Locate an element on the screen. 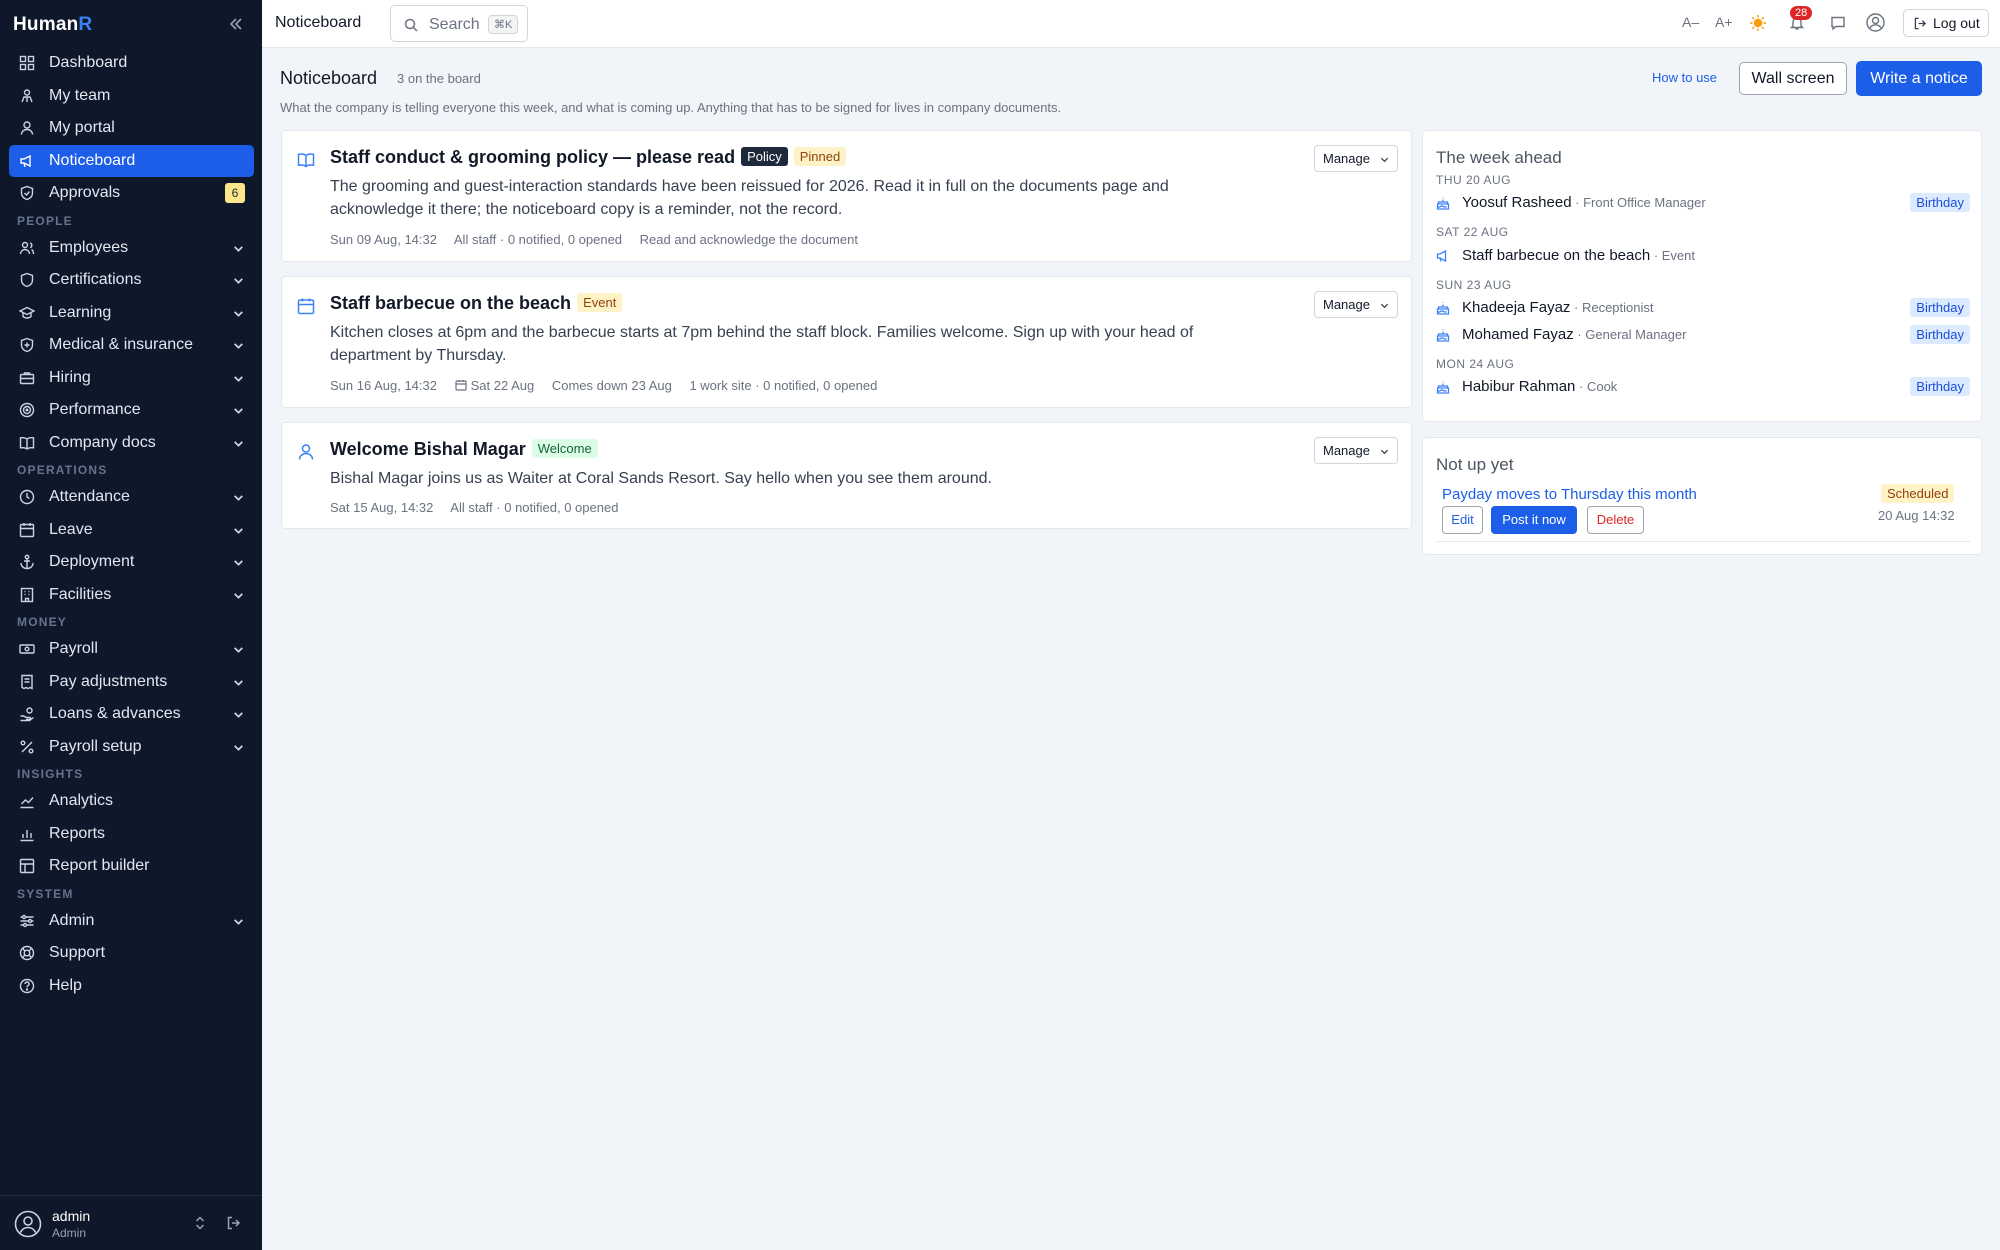 The image size is (2000, 1250). person-name: Yoosuf Rasheed is located at coordinates (1517, 202).